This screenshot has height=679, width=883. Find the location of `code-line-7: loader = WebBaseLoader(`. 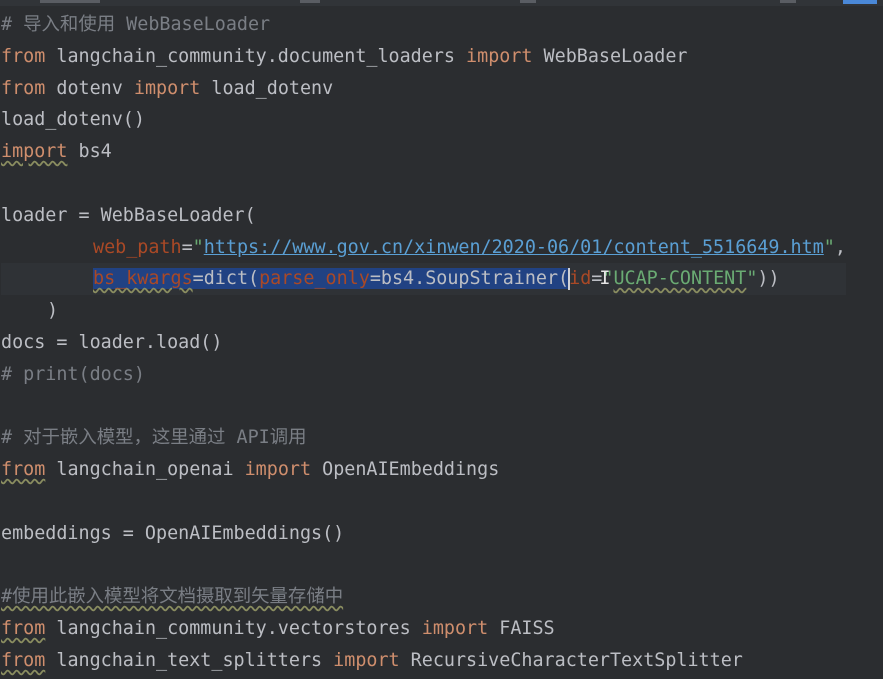

code-line-7: loader = WebBaseLoader( is located at coordinates (423, 216).